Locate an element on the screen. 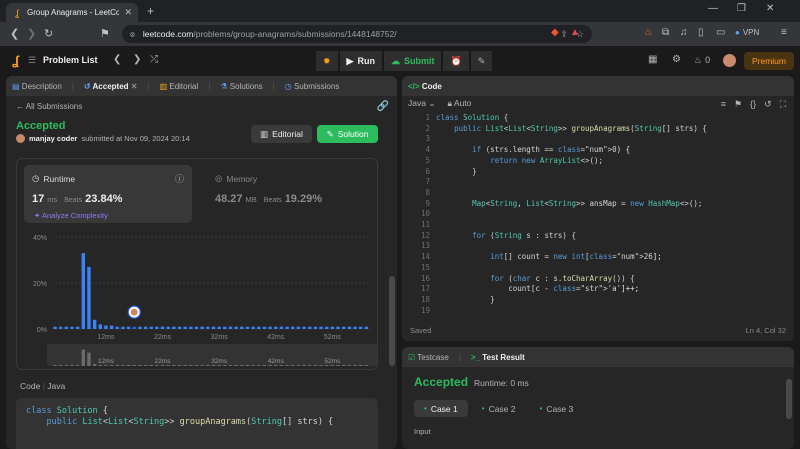 The width and height of the screenshot is (800, 449). extension-fire-icon: ♨ is located at coordinates (648, 32).